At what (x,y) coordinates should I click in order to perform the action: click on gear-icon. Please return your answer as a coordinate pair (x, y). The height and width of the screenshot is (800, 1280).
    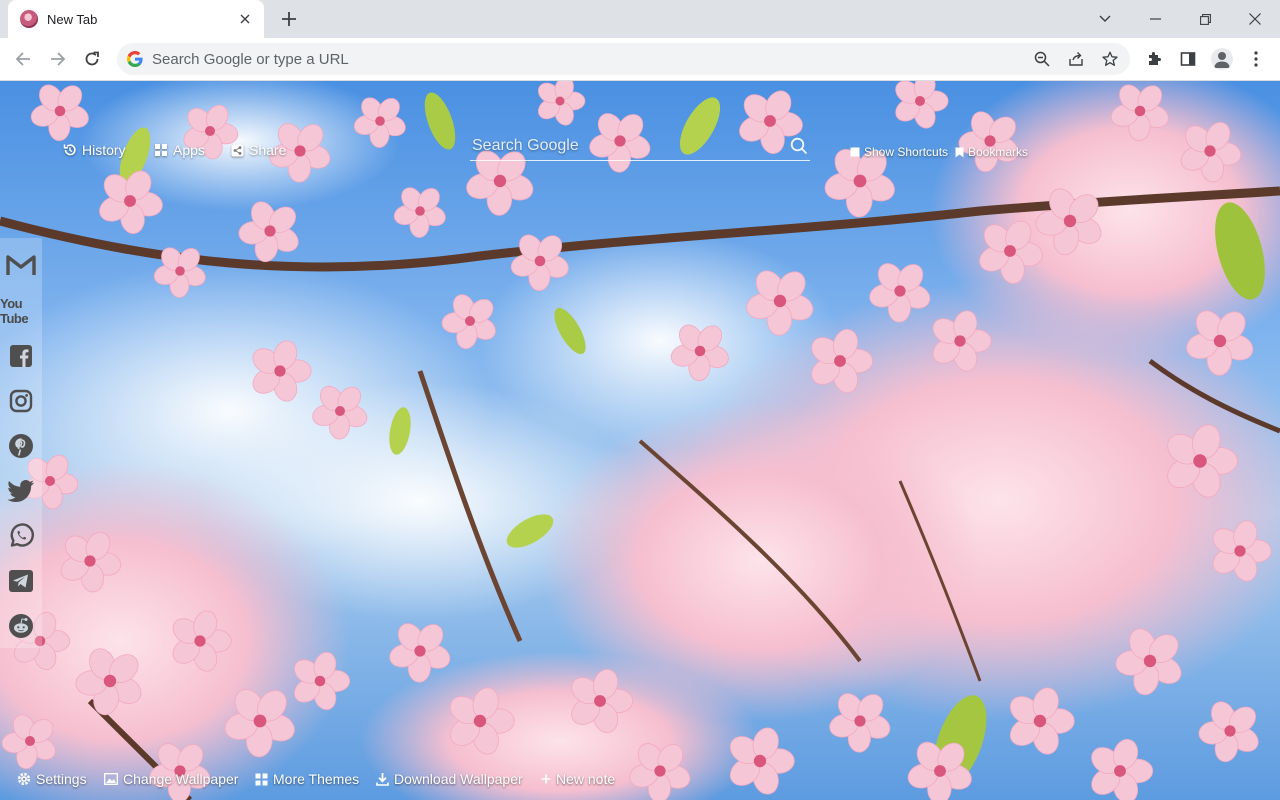
    Looking at the image, I should click on (24, 779).